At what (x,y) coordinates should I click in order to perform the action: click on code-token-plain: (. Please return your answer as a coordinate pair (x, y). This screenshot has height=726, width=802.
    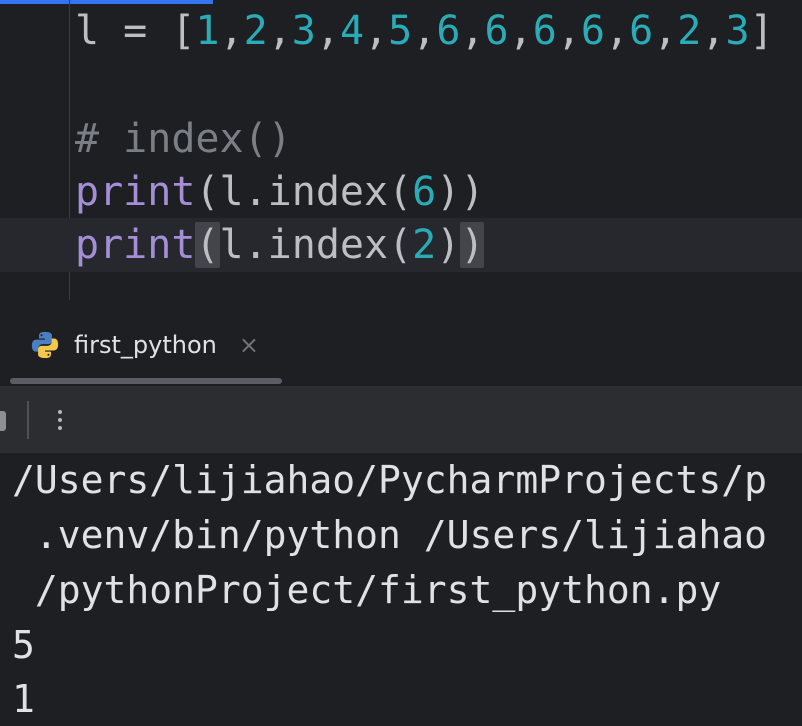
    Looking at the image, I should click on (207, 245).